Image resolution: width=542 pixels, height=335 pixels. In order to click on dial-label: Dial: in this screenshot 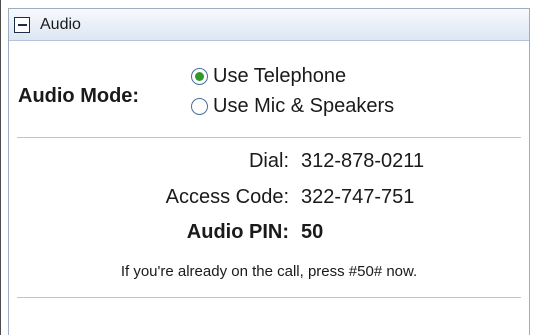, I will do `click(268, 161)`.